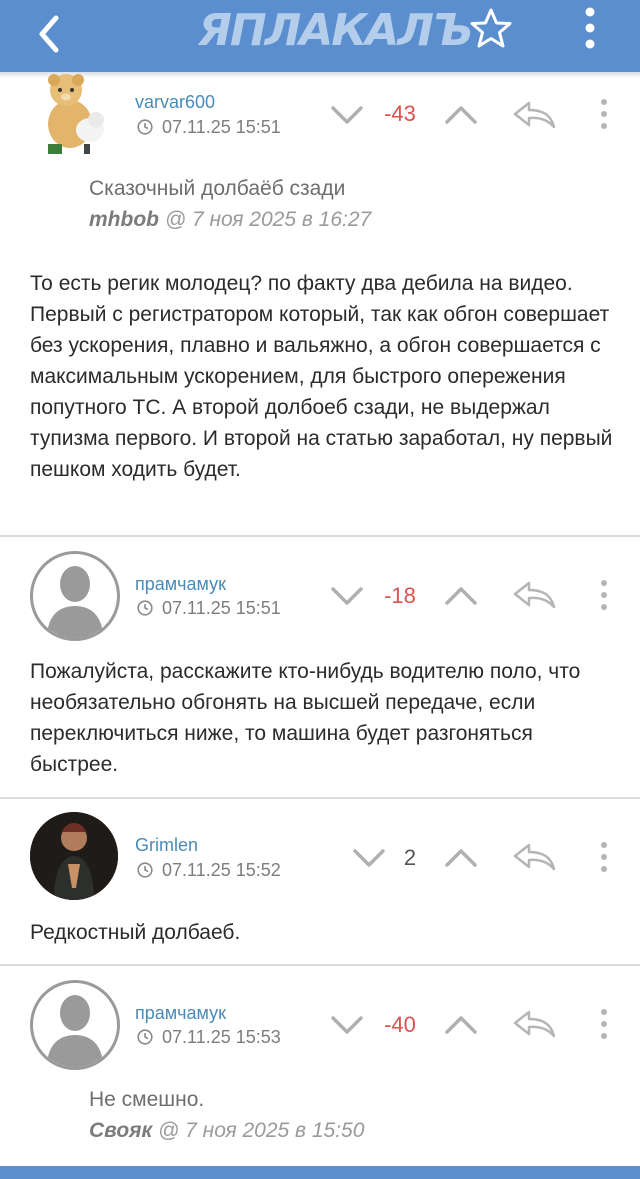 This screenshot has width=640, height=1179. I want to click on top-bar: ЯПЛАКАЛЪ, so click(320, 36).